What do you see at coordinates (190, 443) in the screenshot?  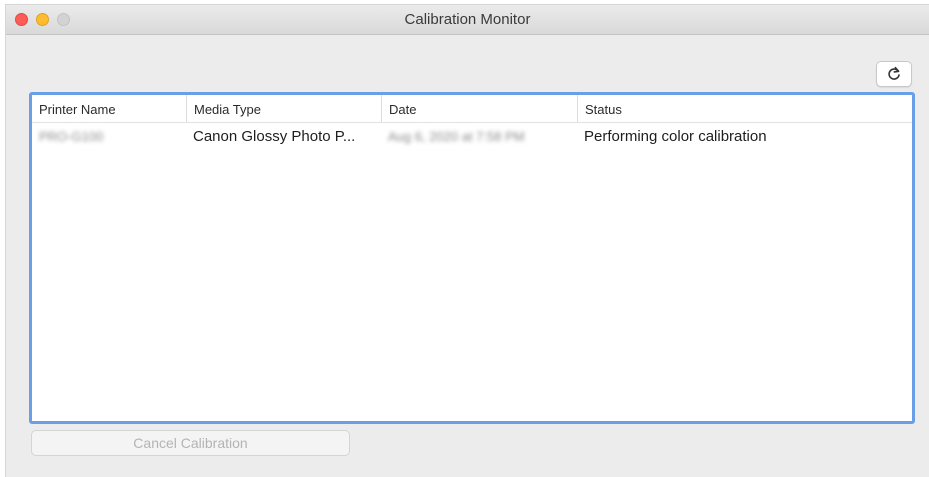 I see `cancel-calibration-button: Cancel Calibration` at bounding box center [190, 443].